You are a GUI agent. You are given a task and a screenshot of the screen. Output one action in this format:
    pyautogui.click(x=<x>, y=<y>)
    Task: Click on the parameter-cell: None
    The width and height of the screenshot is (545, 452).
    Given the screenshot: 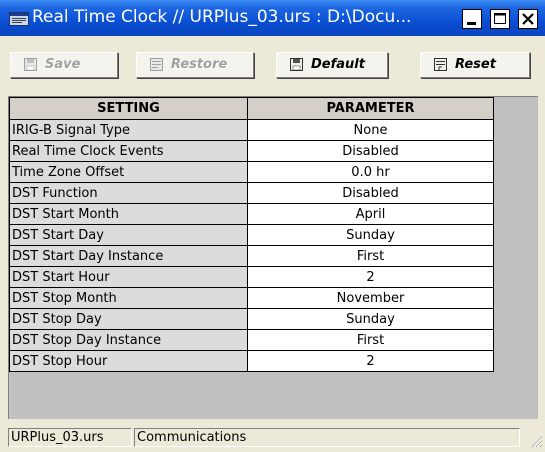 What is the action you would take?
    pyautogui.click(x=370, y=130)
    